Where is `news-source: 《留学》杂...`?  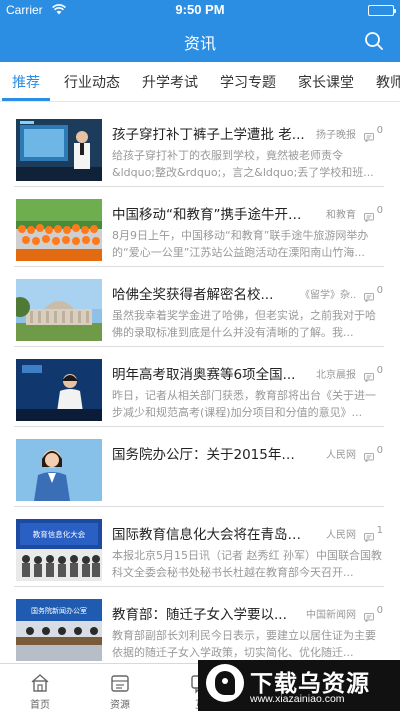
news-source: 《留学》杂... is located at coordinates (328, 295).